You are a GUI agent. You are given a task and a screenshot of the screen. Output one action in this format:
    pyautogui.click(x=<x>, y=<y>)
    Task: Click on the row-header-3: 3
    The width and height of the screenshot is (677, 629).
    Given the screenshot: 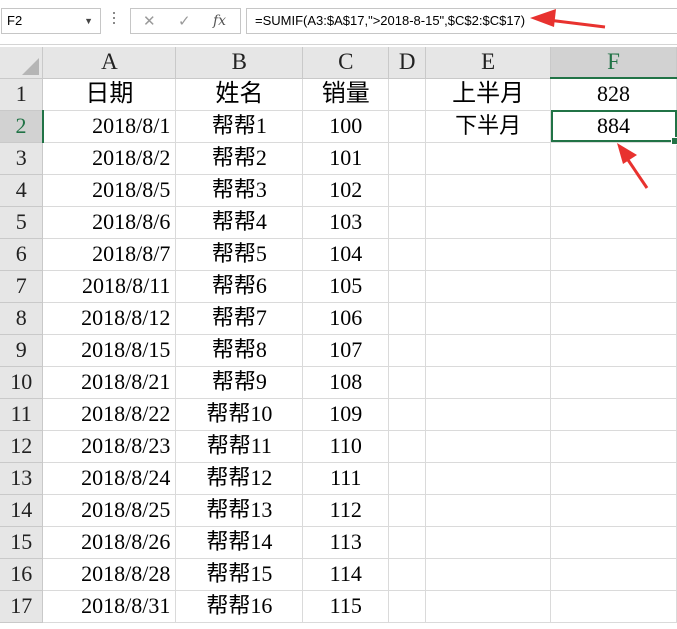 What is the action you would take?
    pyautogui.click(x=22, y=158)
    